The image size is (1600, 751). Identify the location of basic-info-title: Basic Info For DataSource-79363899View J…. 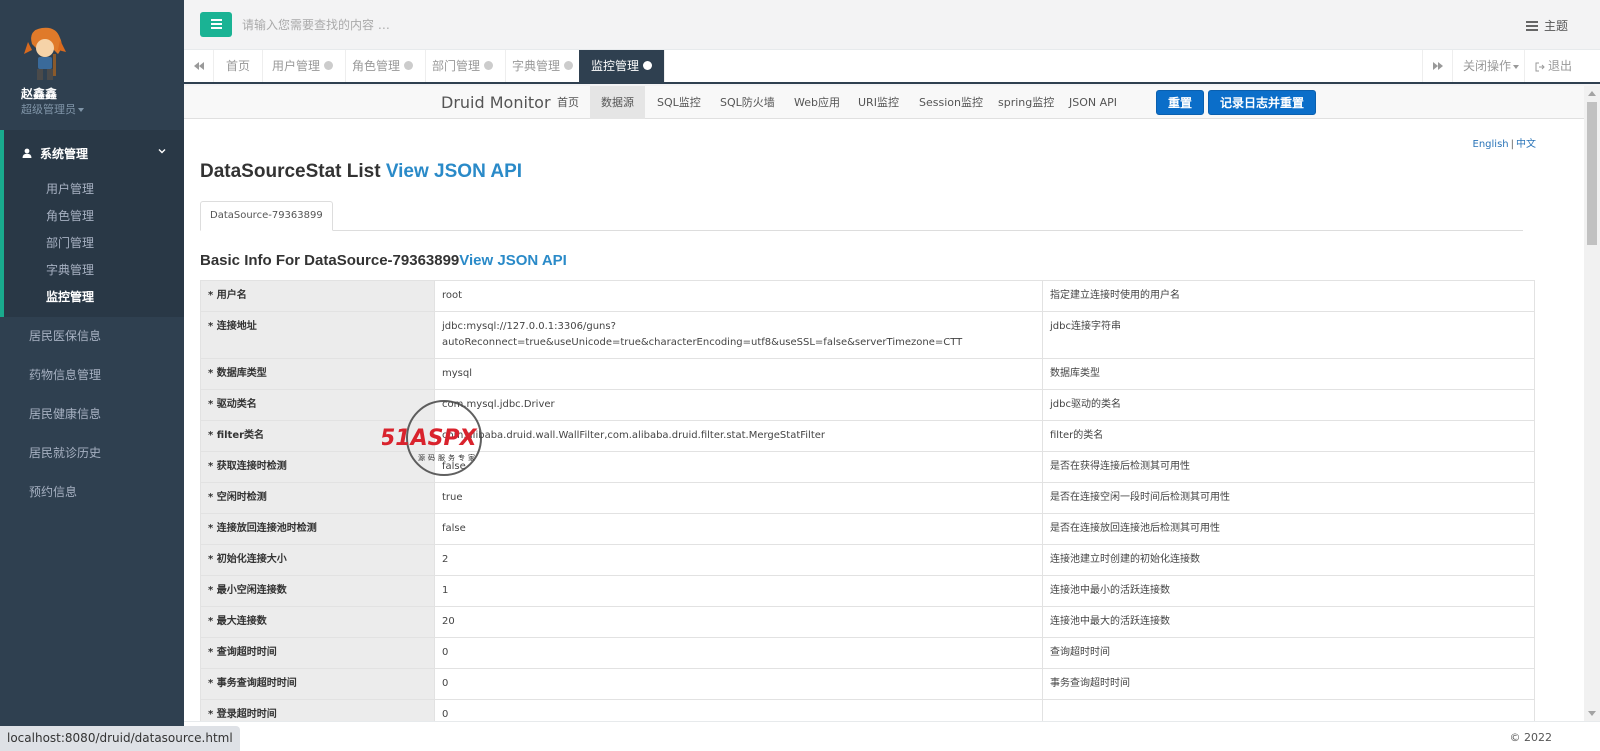
(383, 260).